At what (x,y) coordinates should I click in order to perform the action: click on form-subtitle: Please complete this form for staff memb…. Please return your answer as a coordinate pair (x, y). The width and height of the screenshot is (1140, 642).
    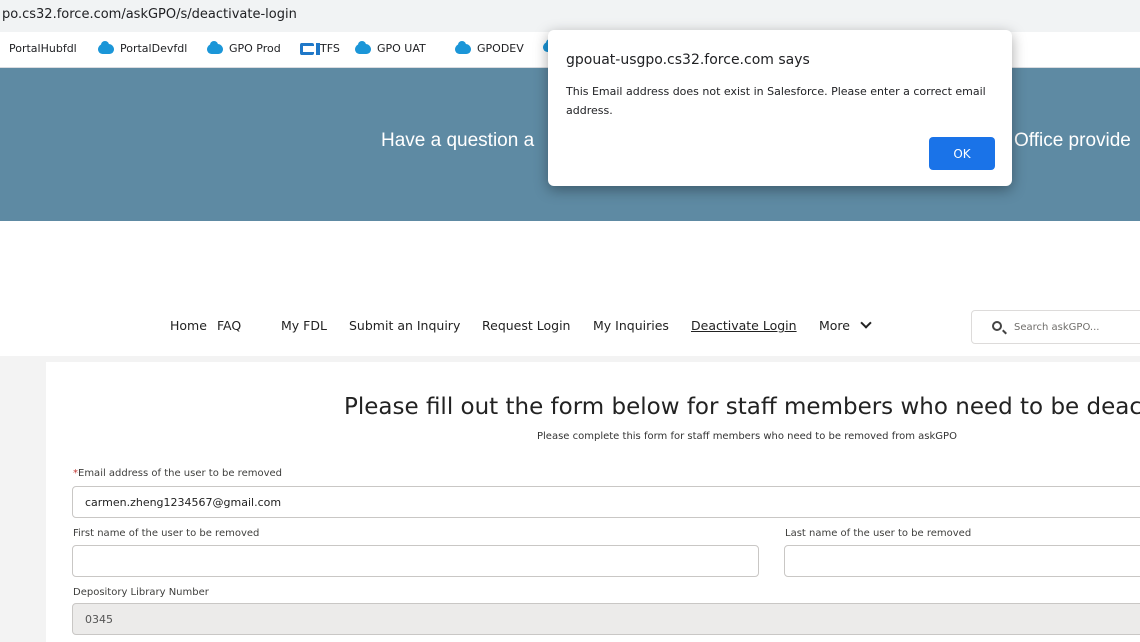
    Looking at the image, I should click on (747, 436).